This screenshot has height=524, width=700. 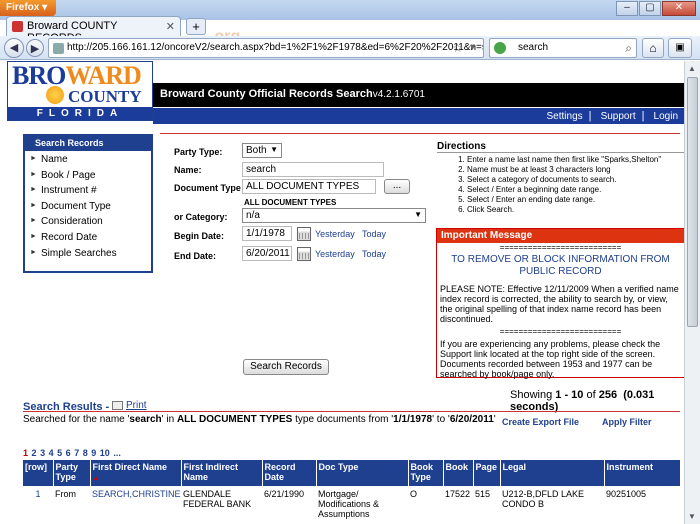 What do you see at coordinates (653, 48) in the screenshot?
I see `home-icon: ⌂` at bounding box center [653, 48].